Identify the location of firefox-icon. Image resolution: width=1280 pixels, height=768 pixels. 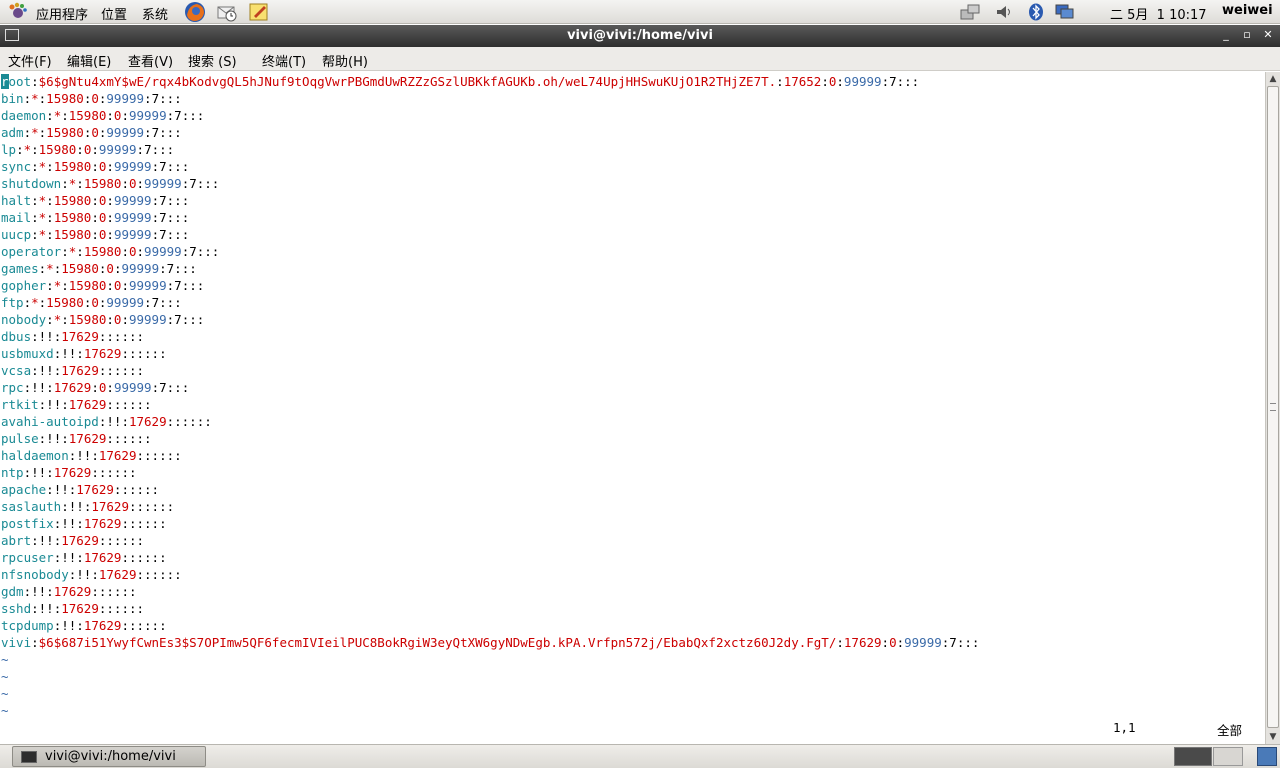
(195, 12).